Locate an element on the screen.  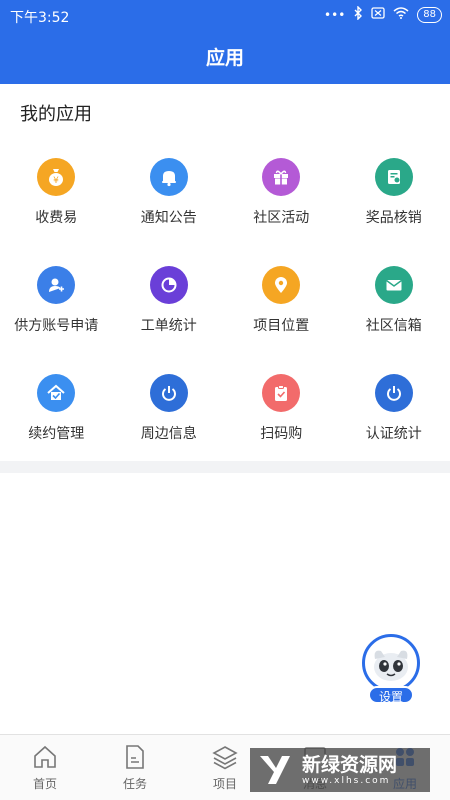
app-item-work-order-stats: 工单统计 is located at coordinates (169, 312).